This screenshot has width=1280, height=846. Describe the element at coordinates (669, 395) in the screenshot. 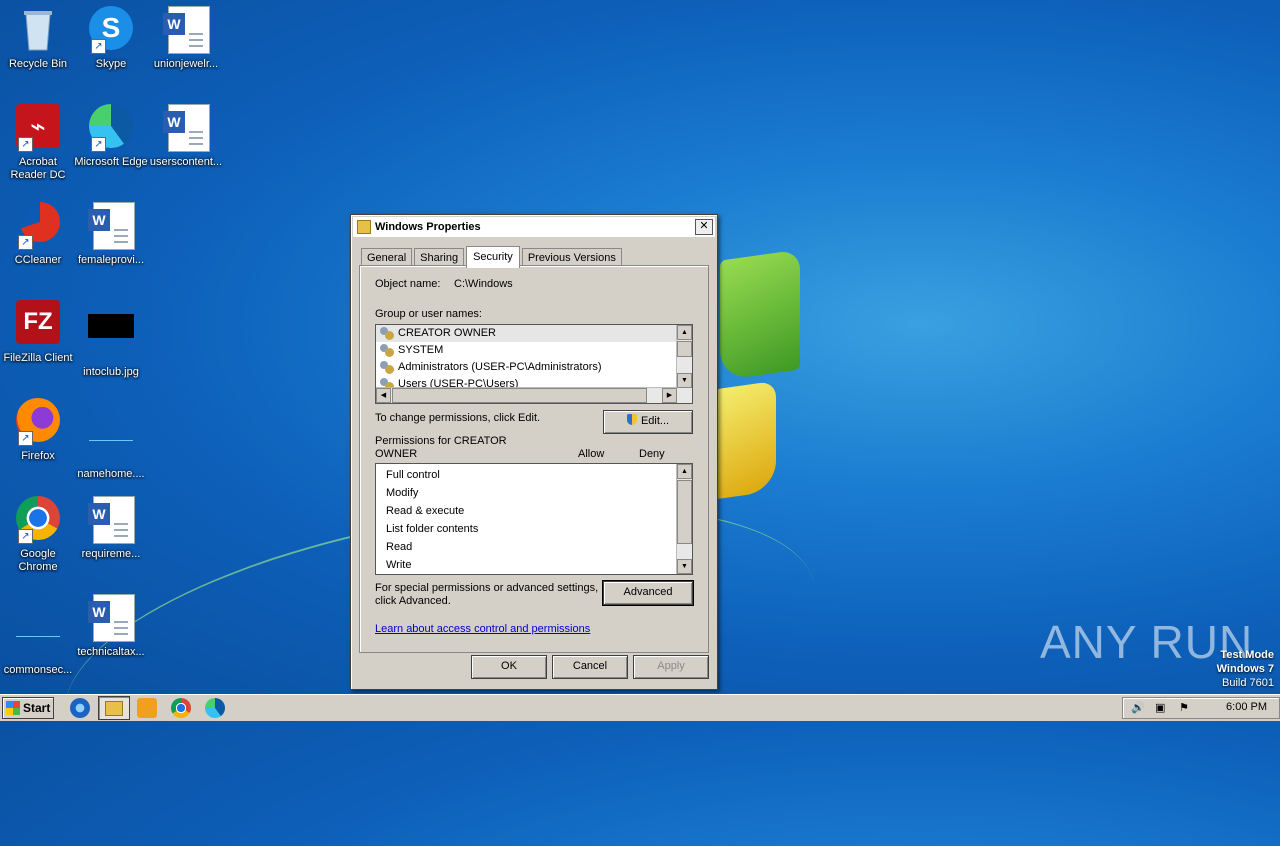

I see `scroll-right-arrow-icon: ▶` at that location.